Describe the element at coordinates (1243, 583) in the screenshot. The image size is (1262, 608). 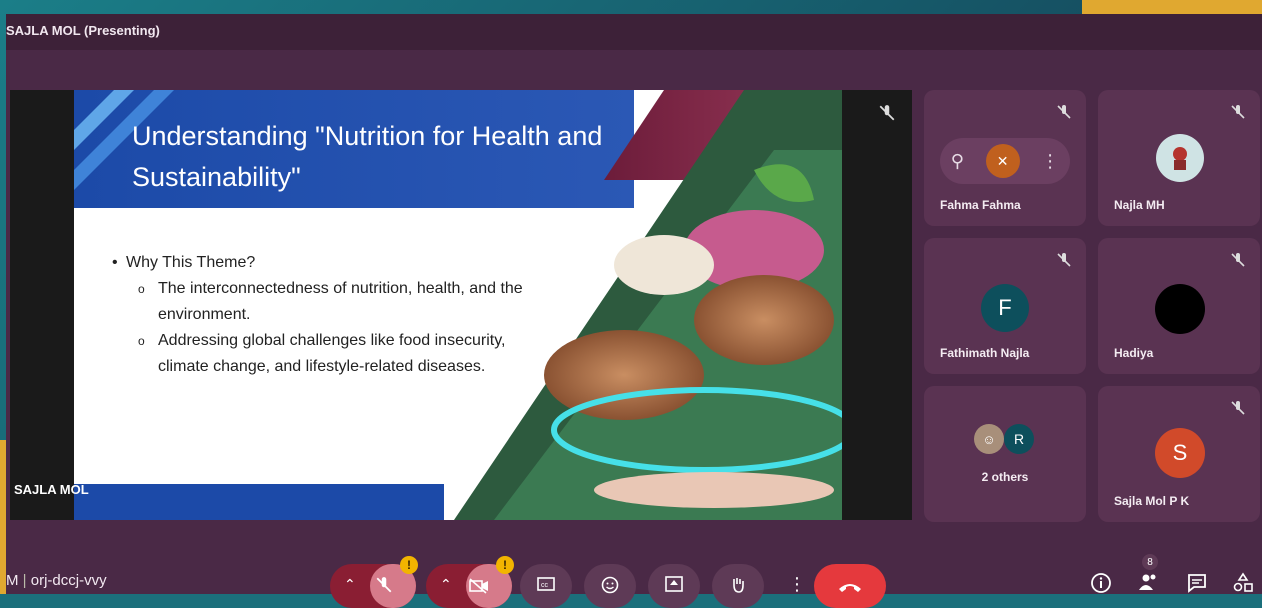
I see `activities-icon` at that location.